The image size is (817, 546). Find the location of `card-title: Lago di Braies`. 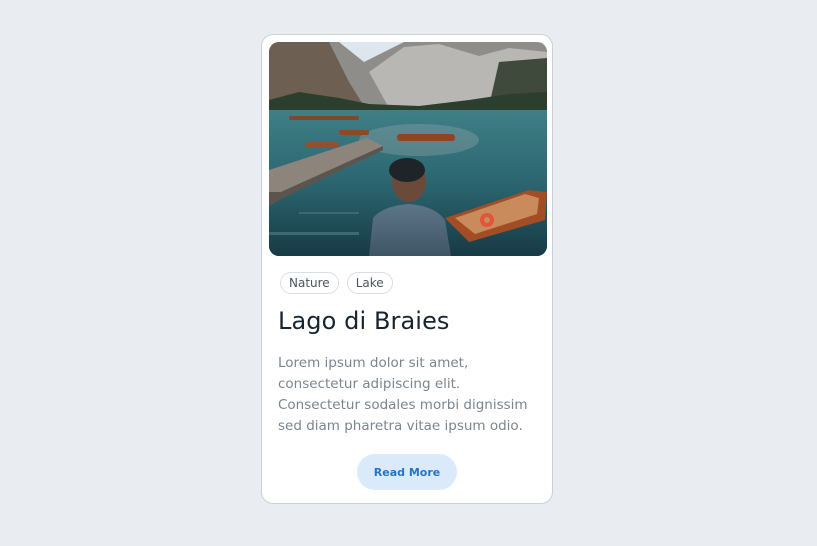

card-title: Lago di Braies is located at coordinates (364, 321).